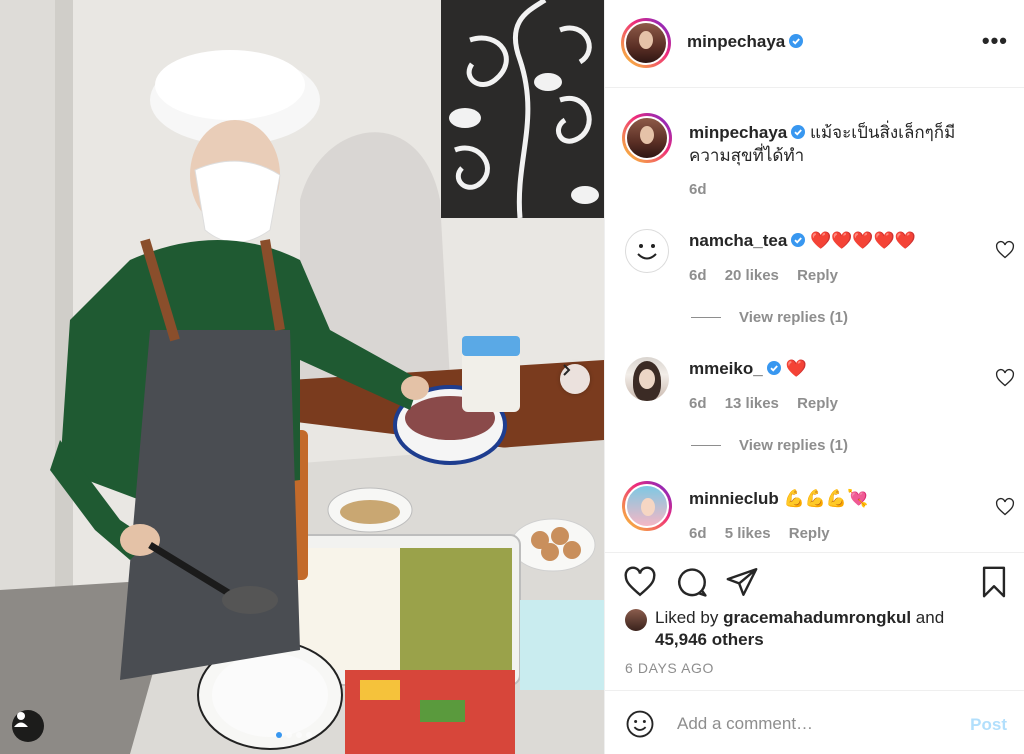 The image size is (1024, 754). I want to click on post-header: minpechaya •••, so click(814, 44).